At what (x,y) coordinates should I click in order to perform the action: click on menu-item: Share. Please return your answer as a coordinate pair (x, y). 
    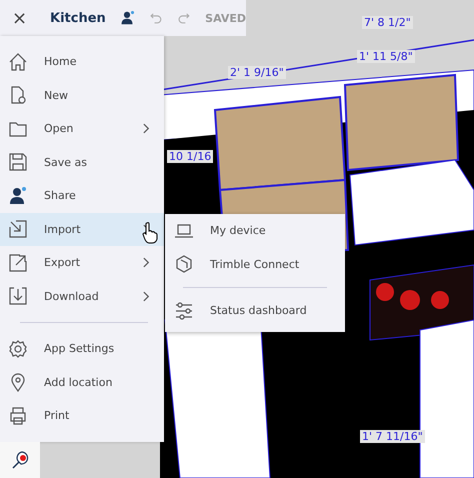
    Looking at the image, I should click on (82, 195).